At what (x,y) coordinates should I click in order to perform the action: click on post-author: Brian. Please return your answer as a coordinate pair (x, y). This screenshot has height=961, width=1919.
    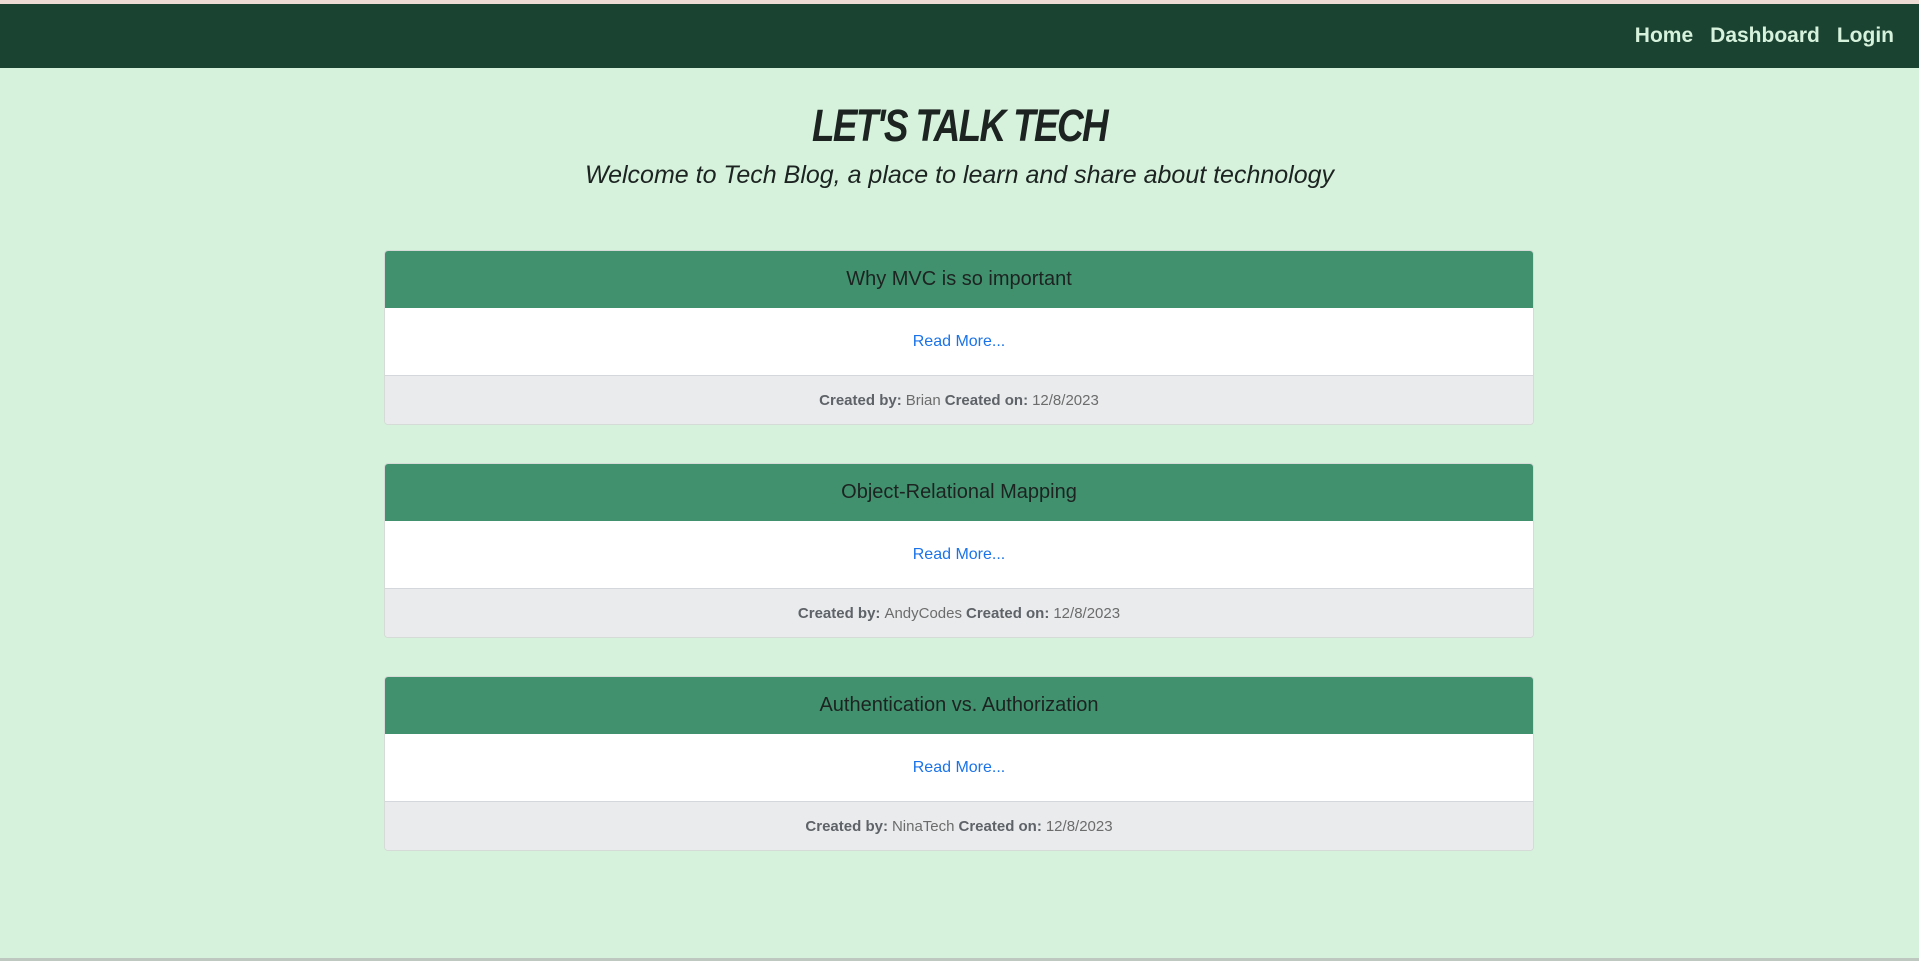
    Looking at the image, I should click on (923, 400).